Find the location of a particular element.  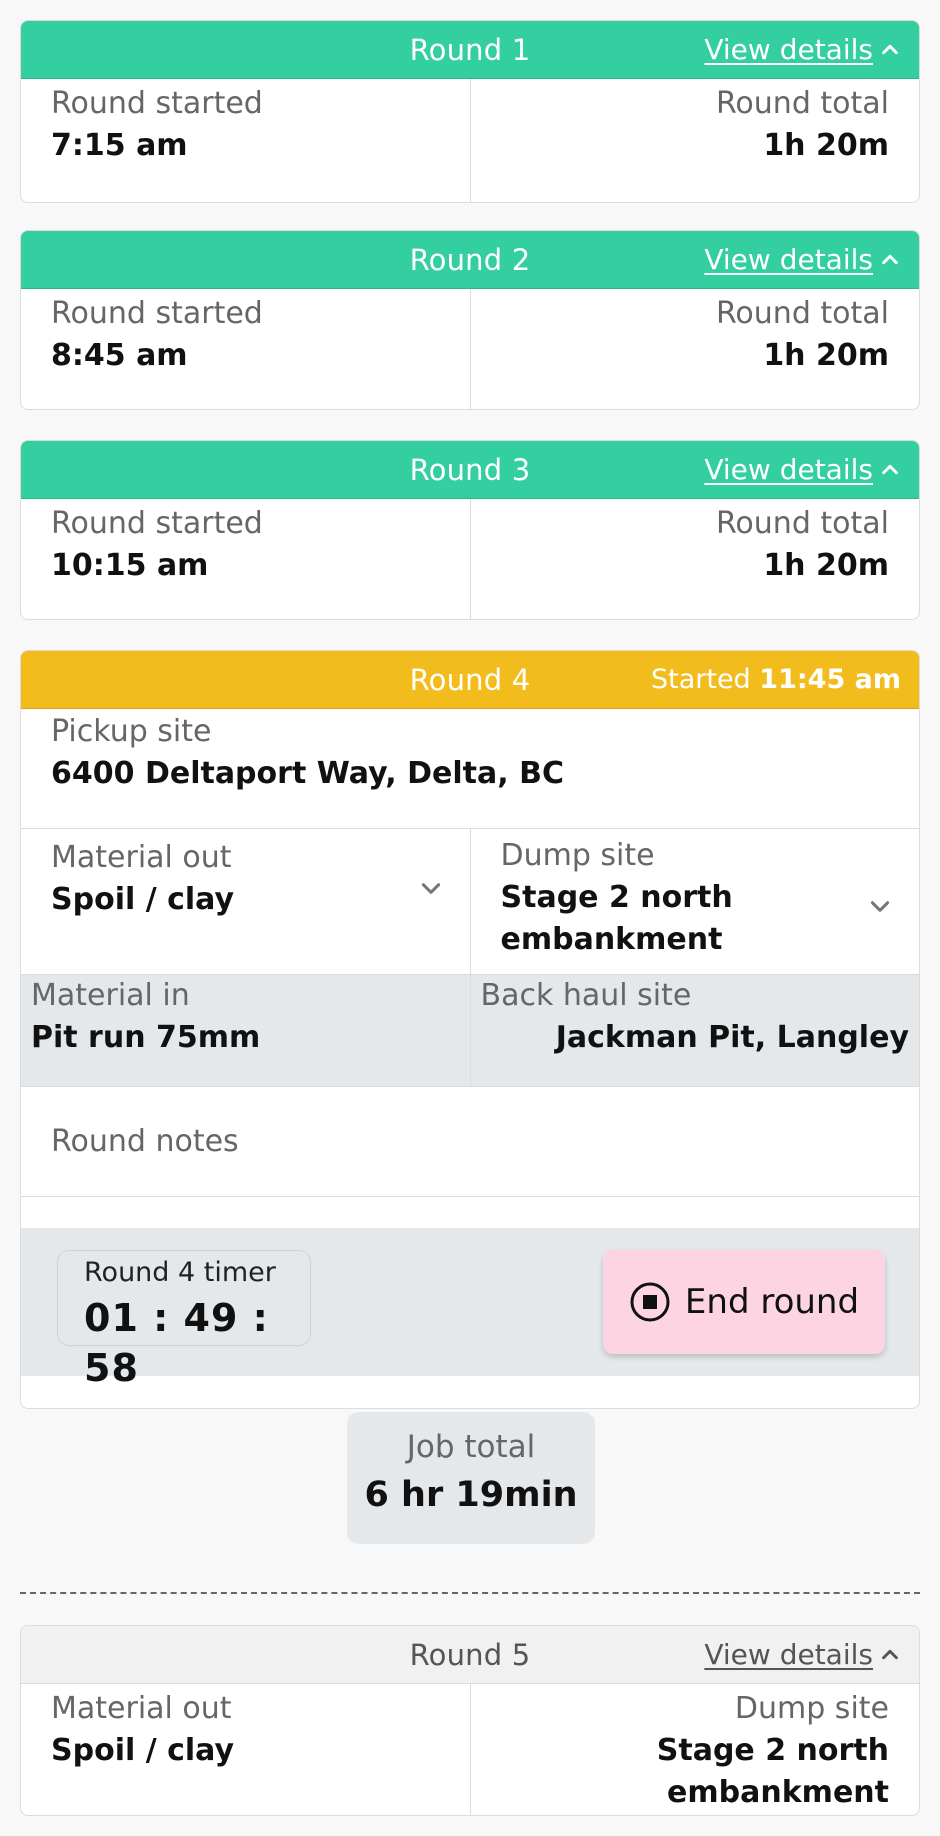

round-header: Round 3 View details is located at coordinates (470, 470).